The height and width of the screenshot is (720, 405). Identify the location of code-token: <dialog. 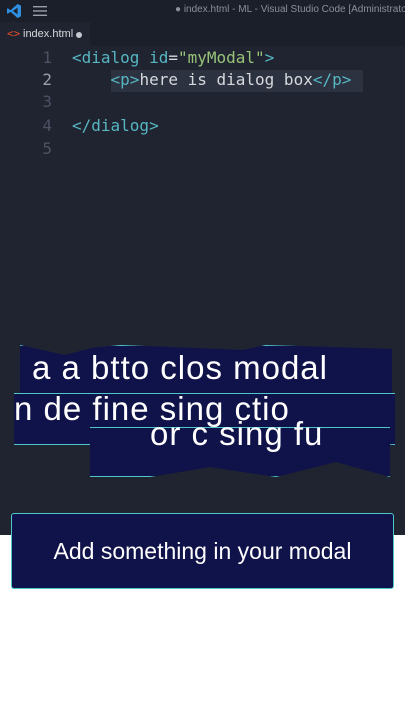
(111, 57).